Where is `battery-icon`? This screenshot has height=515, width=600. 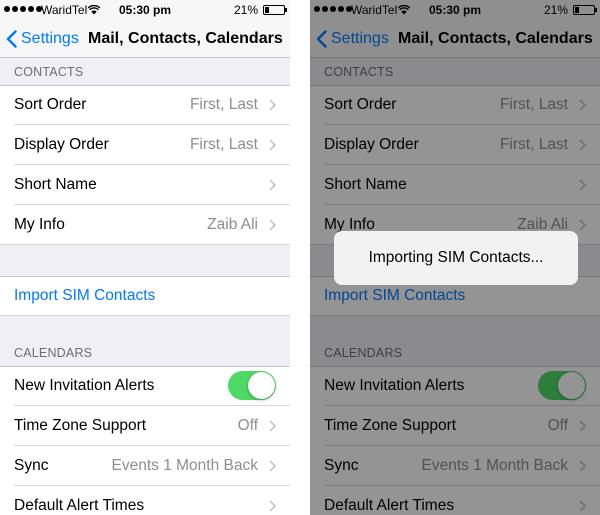
battery-icon is located at coordinates (275, 10).